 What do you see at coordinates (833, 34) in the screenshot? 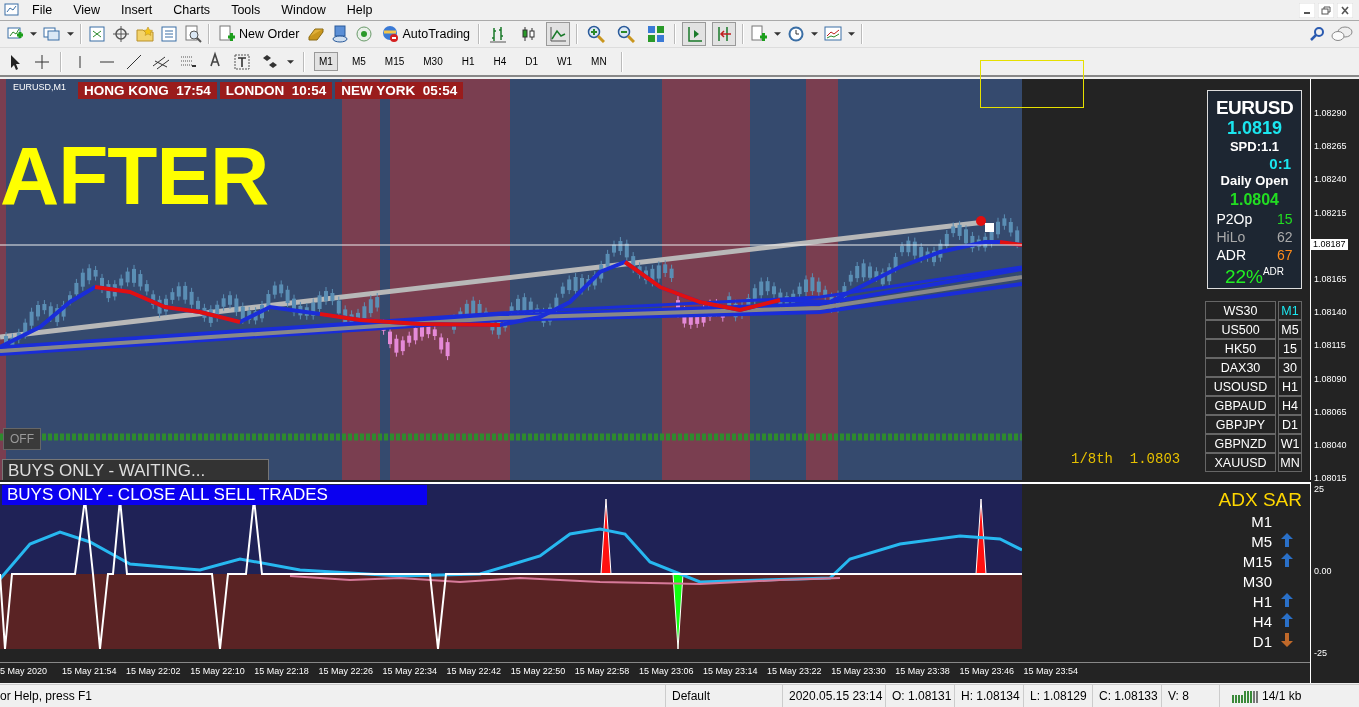
I see `template-icon` at bounding box center [833, 34].